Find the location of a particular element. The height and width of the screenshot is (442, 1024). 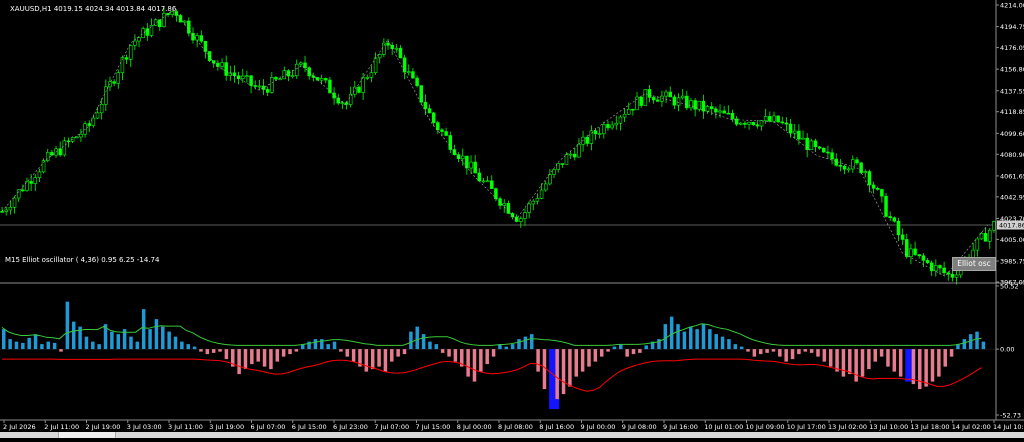

time-tick-label: 3 Jul 03:00 is located at coordinates (144, 427).